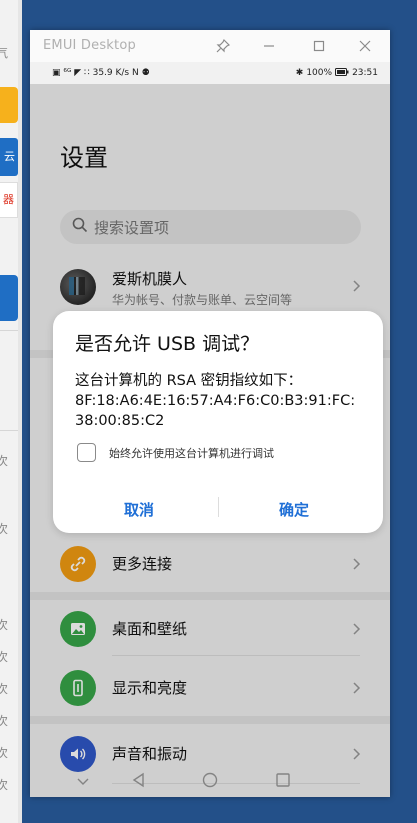 The width and height of the screenshot is (417, 823). Describe the element at coordinates (189, 381) in the screenshot. I see `dialog-body-line: 这台计算机的 RSA 密钥指纹如下：` at that location.